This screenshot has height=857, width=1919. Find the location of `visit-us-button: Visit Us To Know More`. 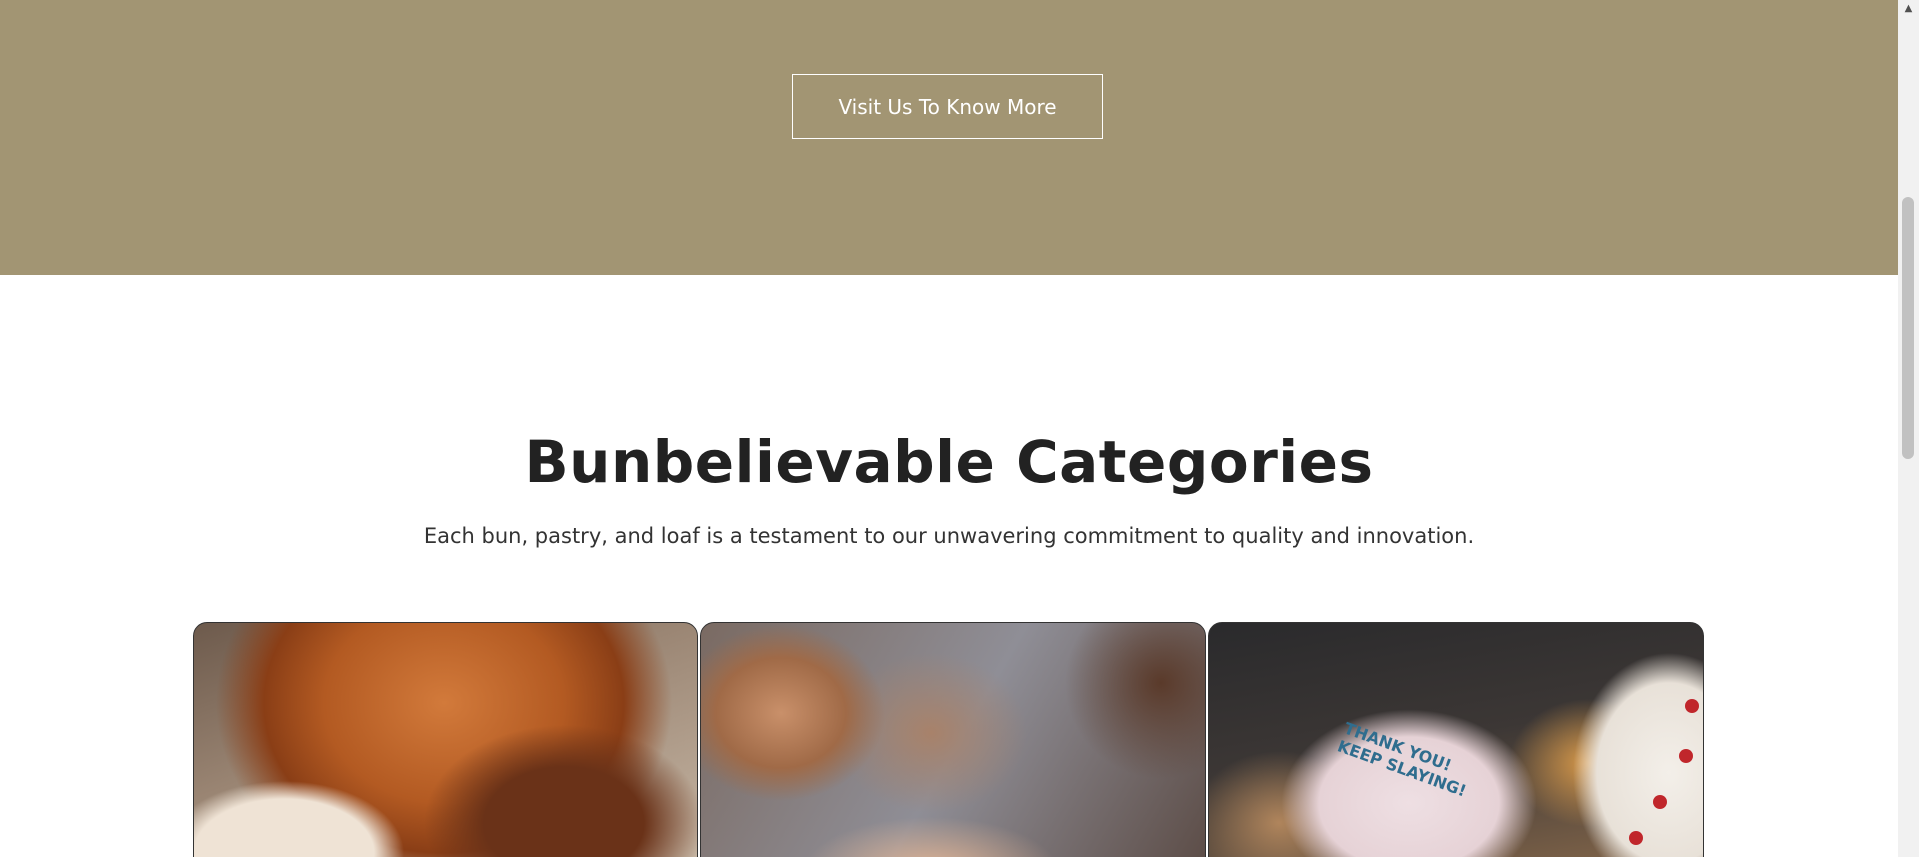

visit-us-button: Visit Us To Know More is located at coordinates (947, 106).